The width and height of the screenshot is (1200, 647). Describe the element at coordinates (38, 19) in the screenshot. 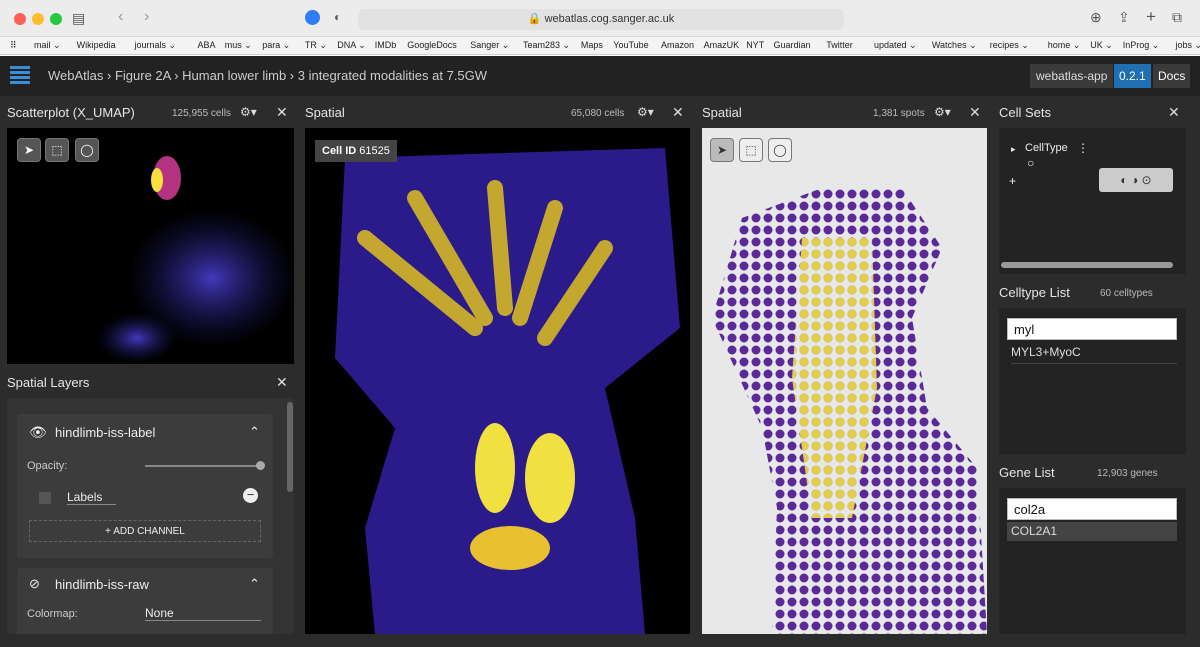

I see `minimize-window-button` at that location.